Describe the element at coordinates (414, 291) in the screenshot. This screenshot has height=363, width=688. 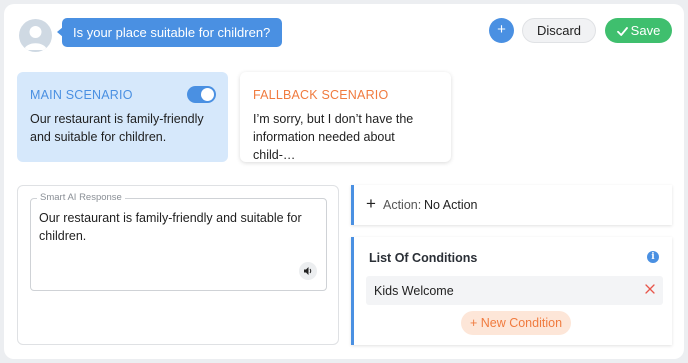
I see `condition-label: Kids Welcome` at that location.